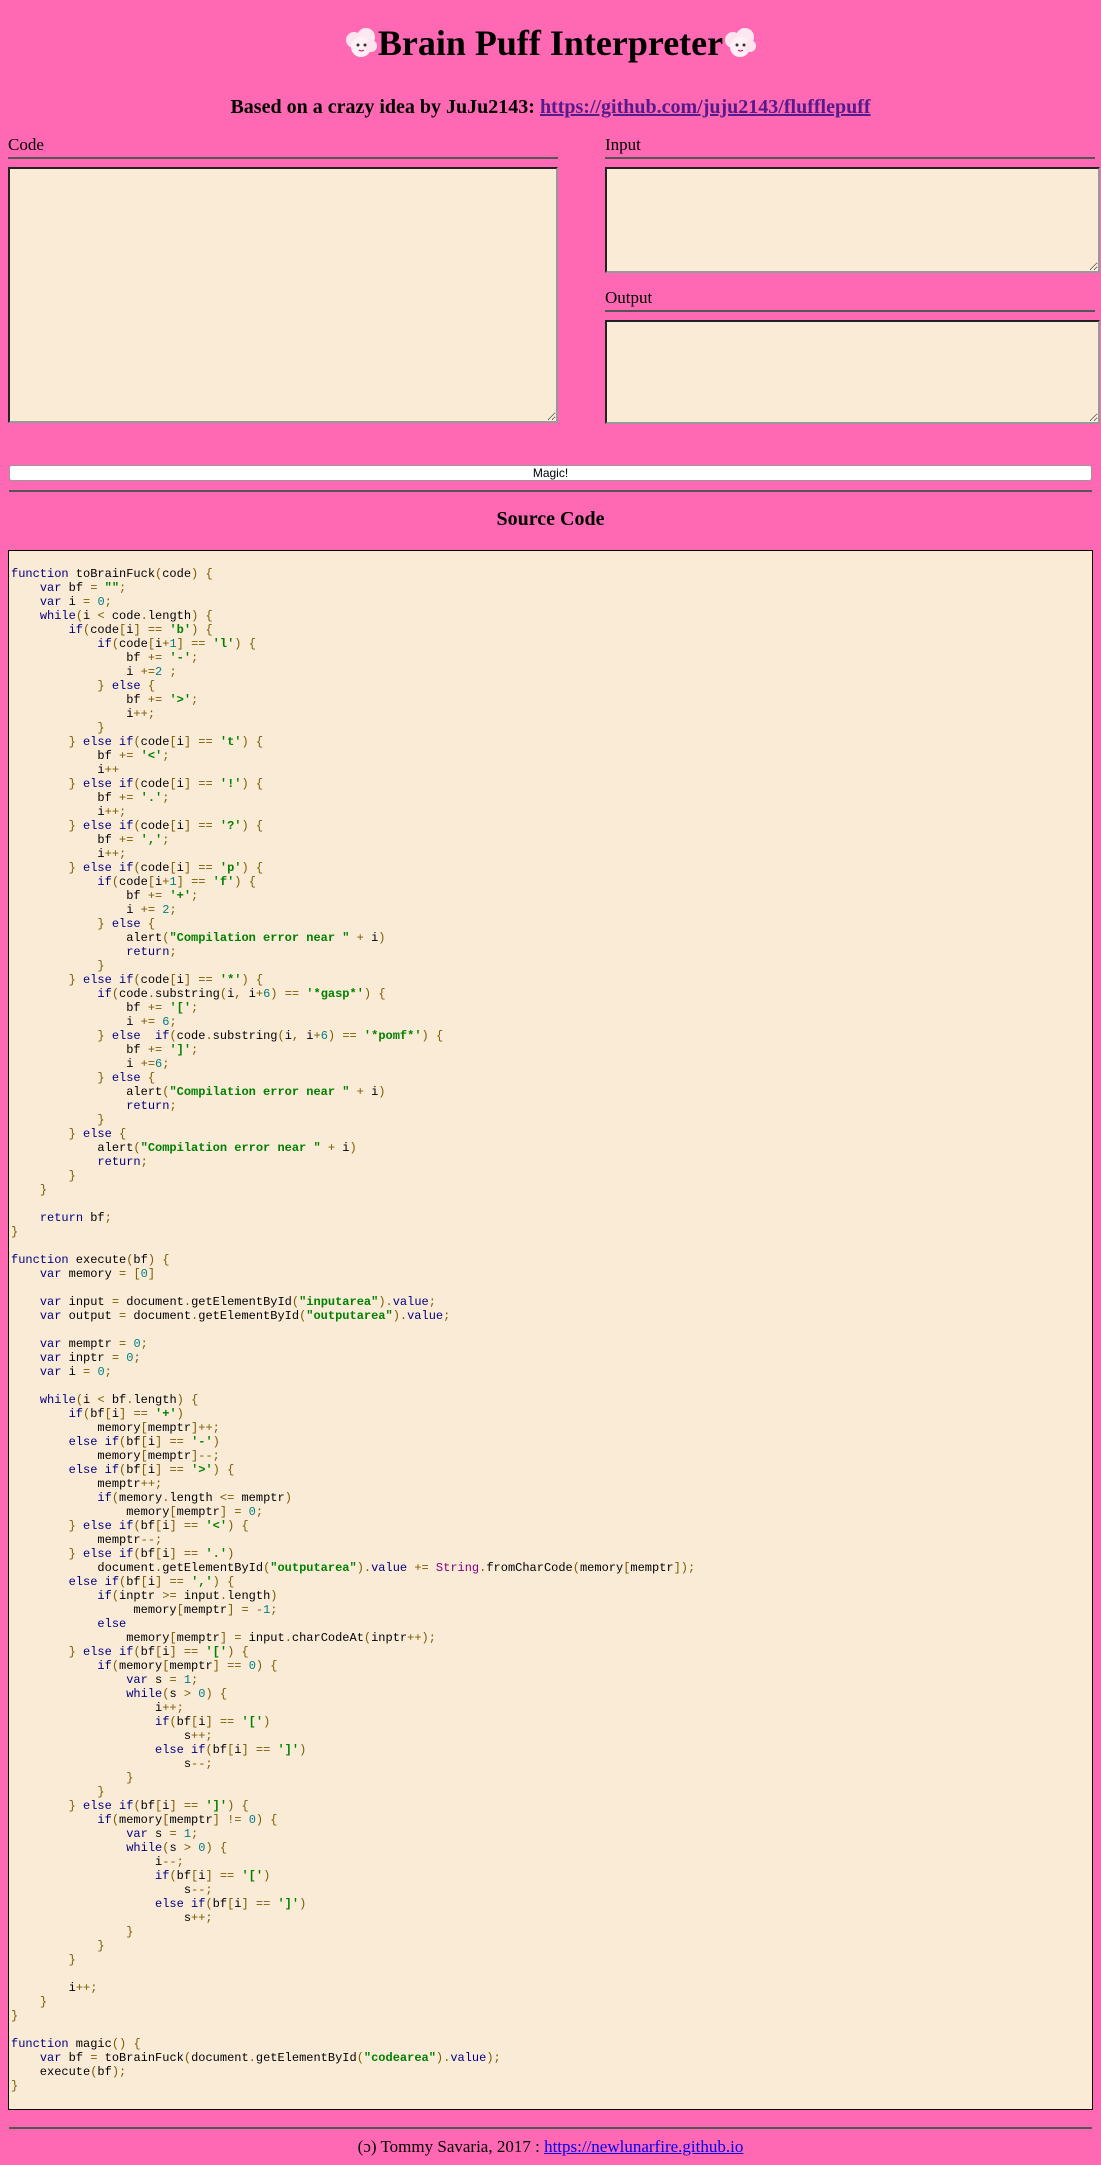  What do you see at coordinates (850, 158) in the screenshot?
I see `input-divider` at bounding box center [850, 158].